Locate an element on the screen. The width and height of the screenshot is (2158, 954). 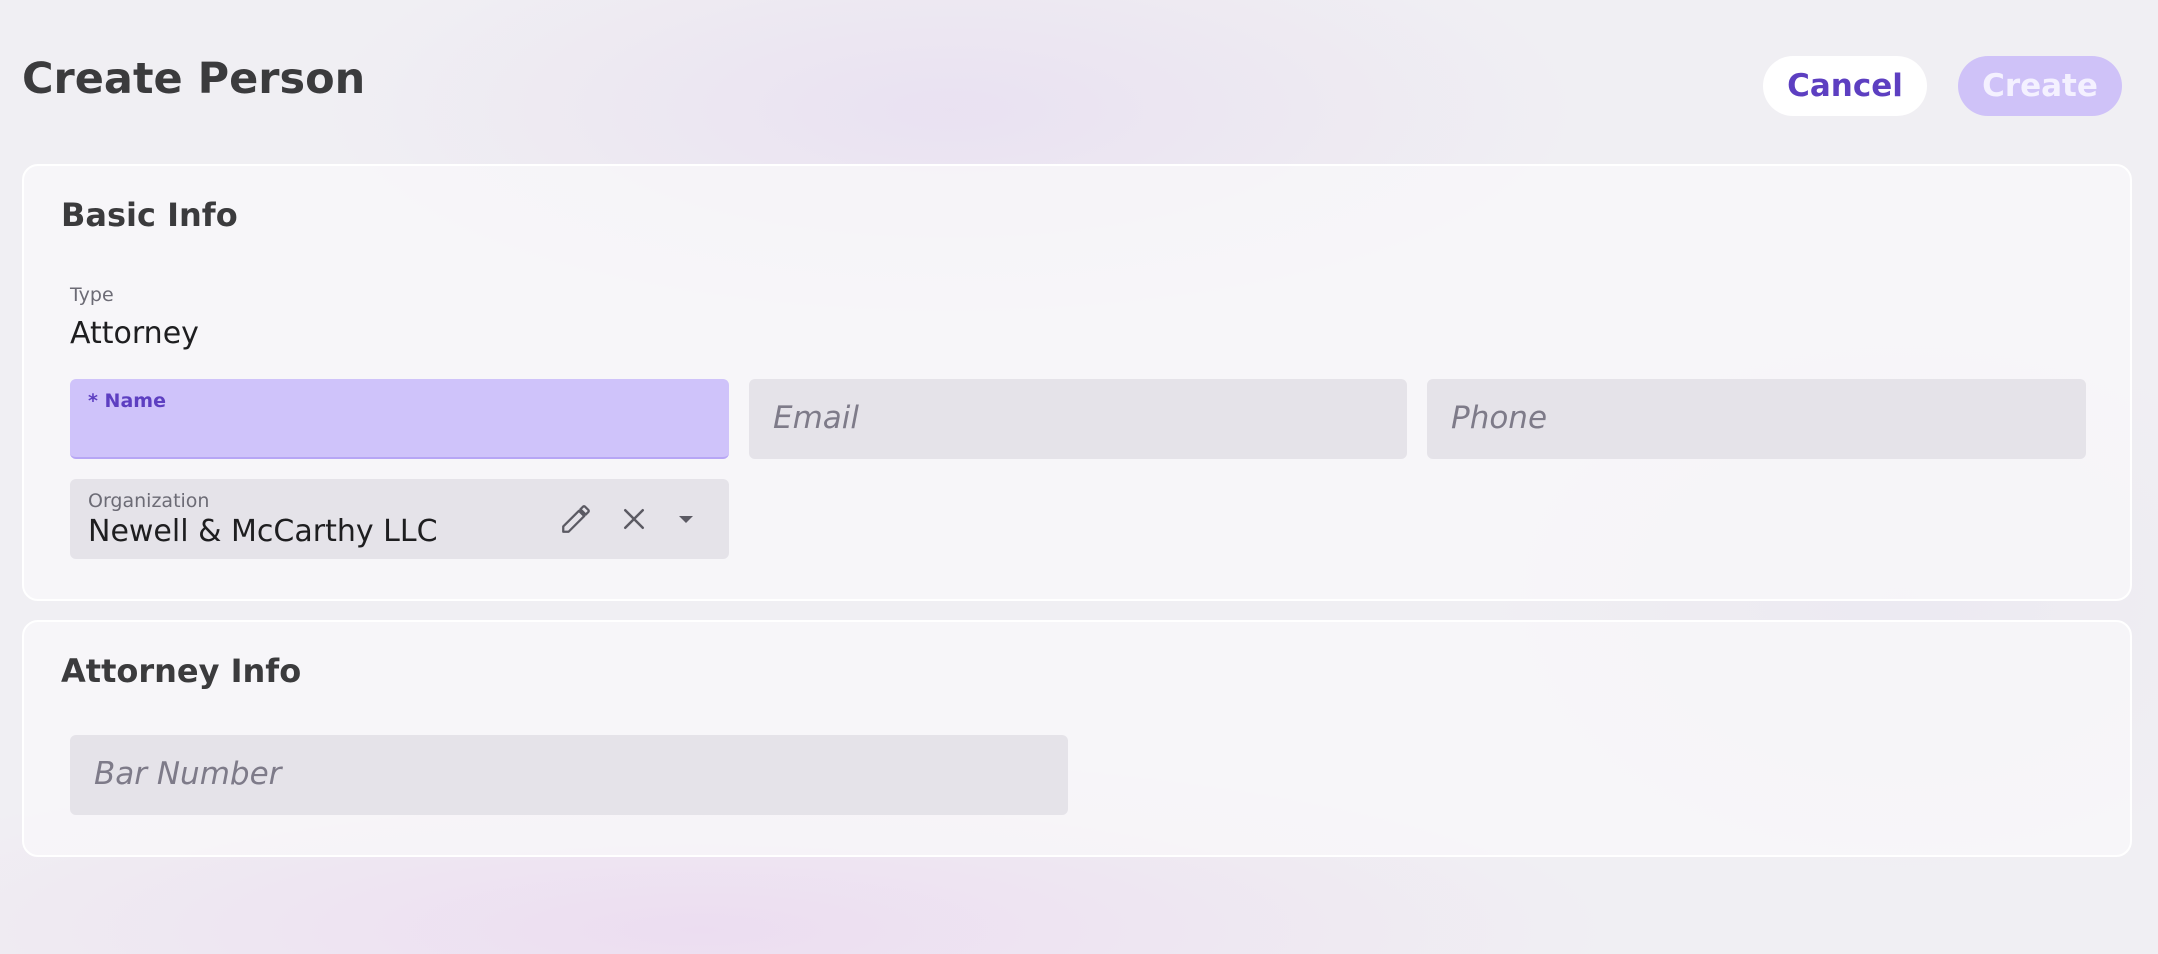
create-button: Create is located at coordinates (2040, 86).